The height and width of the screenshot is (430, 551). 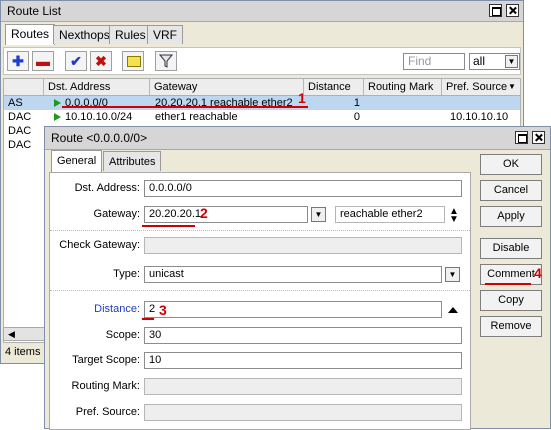 What do you see at coordinates (43, 61) in the screenshot?
I see `remove-icon: ▬` at bounding box center [43, 61].